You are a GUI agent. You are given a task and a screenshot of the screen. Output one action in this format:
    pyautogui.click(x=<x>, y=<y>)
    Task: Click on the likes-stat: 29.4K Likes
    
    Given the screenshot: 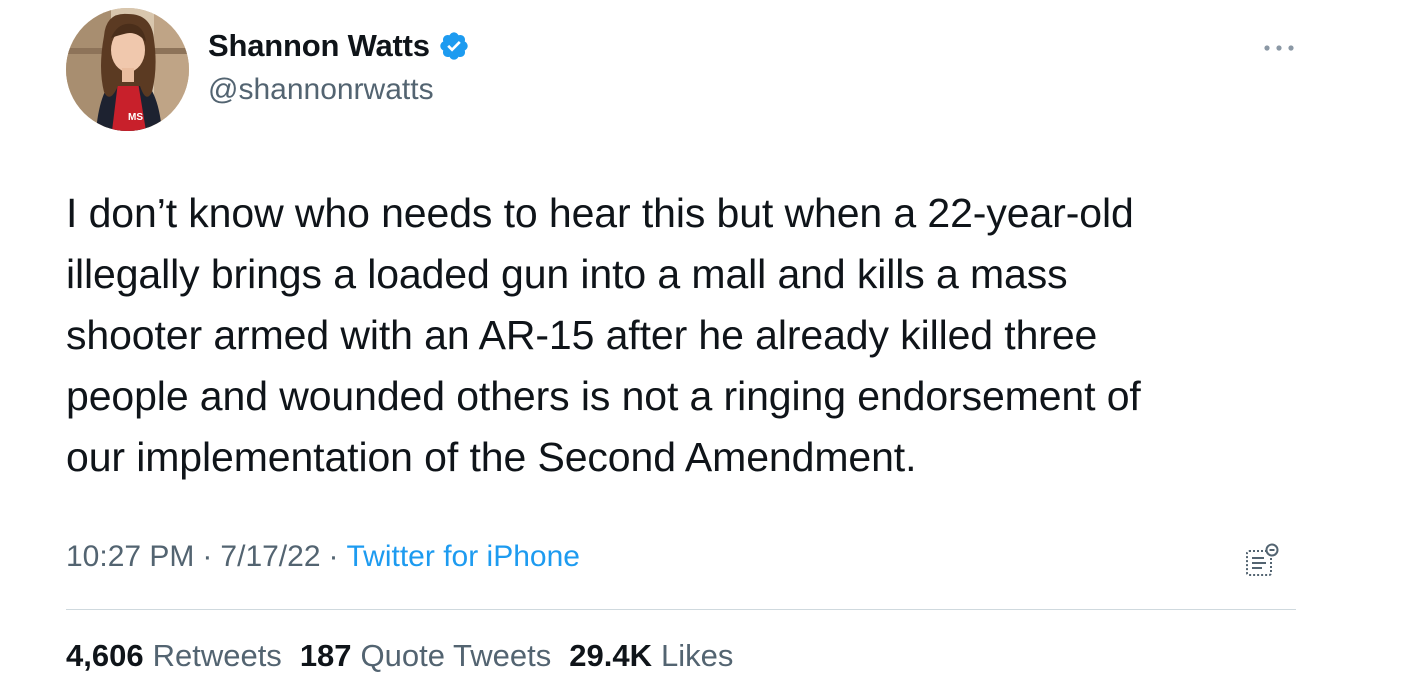 What is the action you would take?
    pyautogui.click(x=651, y=656)
    